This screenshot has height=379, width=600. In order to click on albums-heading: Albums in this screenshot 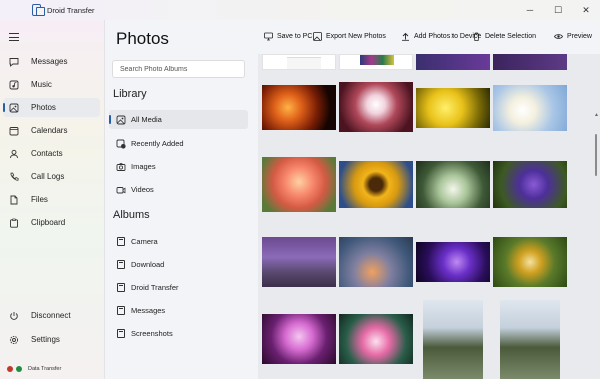, I will do `click(131, 215)`.